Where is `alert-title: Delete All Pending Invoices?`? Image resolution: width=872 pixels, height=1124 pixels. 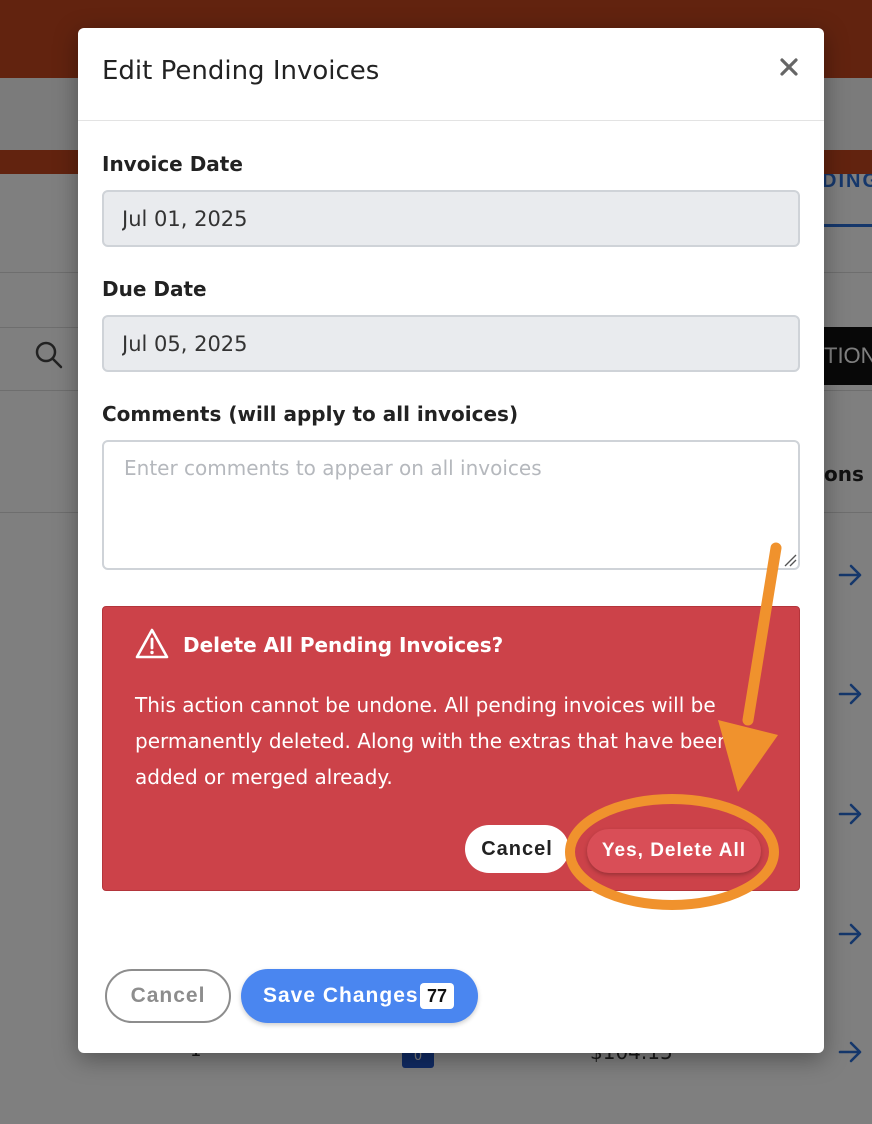
alert-title: Delete All Pending Invoices? is located at coordinates (343, 645).